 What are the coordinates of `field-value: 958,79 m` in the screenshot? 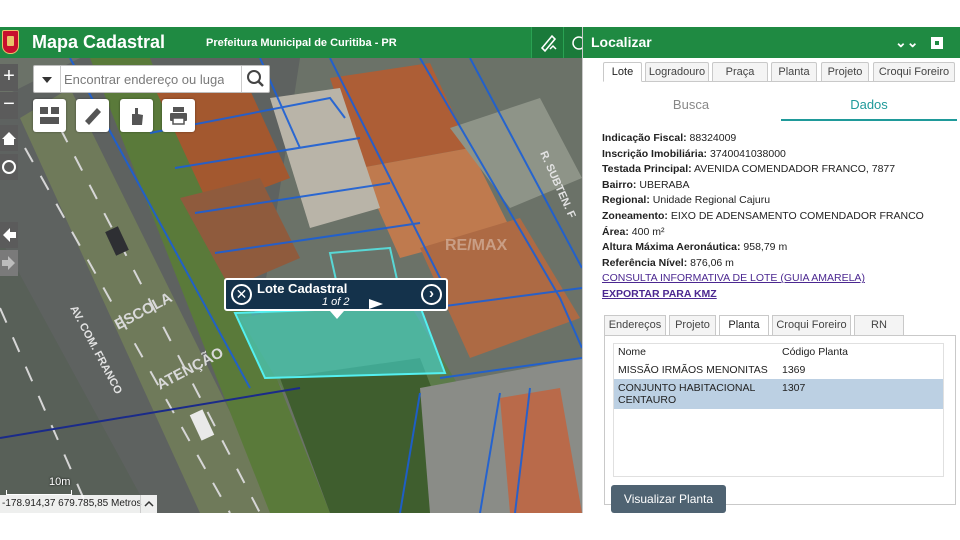 It's located at (765, 247).